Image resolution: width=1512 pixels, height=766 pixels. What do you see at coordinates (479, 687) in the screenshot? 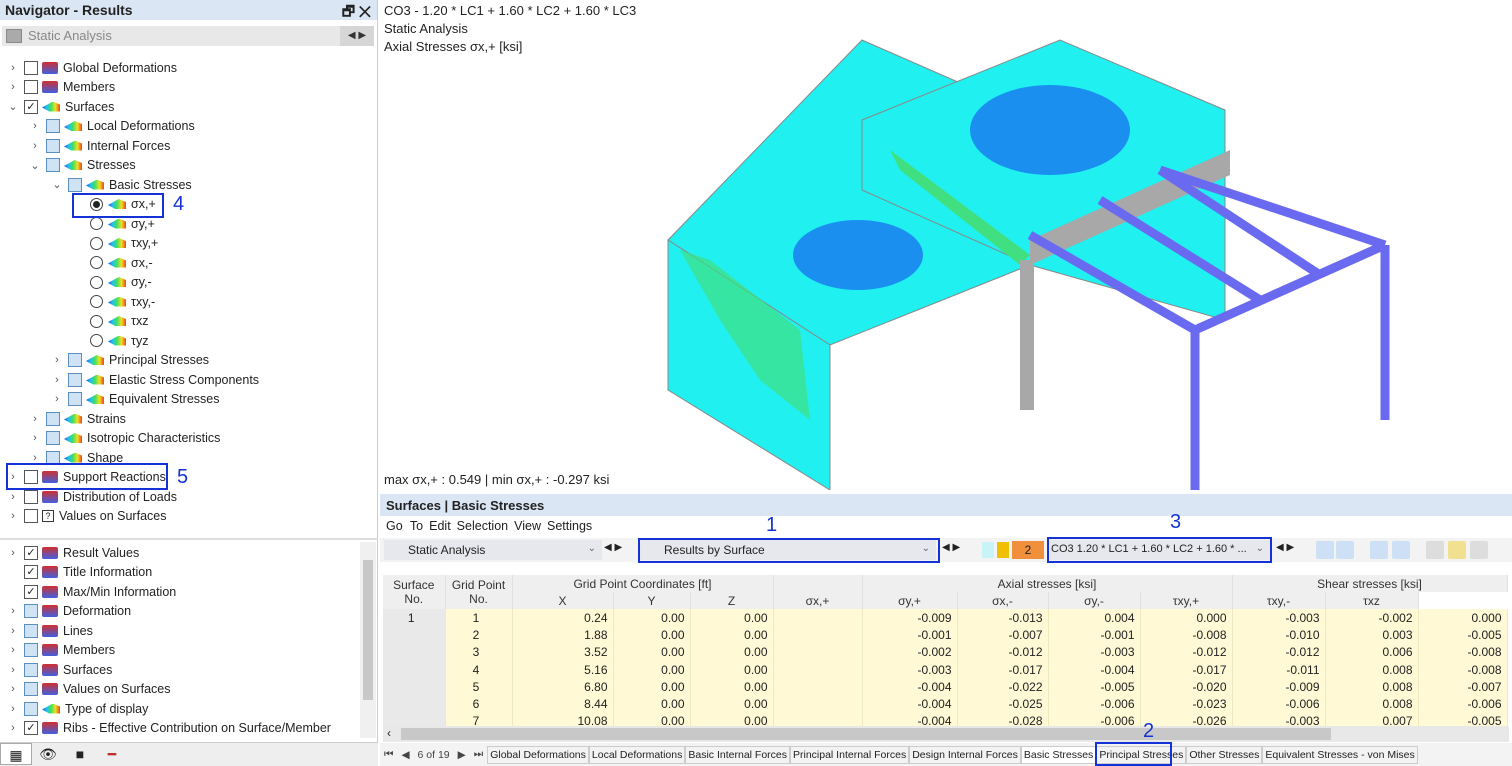
I see `table-cell: 5` at bounding box center [479, 687].